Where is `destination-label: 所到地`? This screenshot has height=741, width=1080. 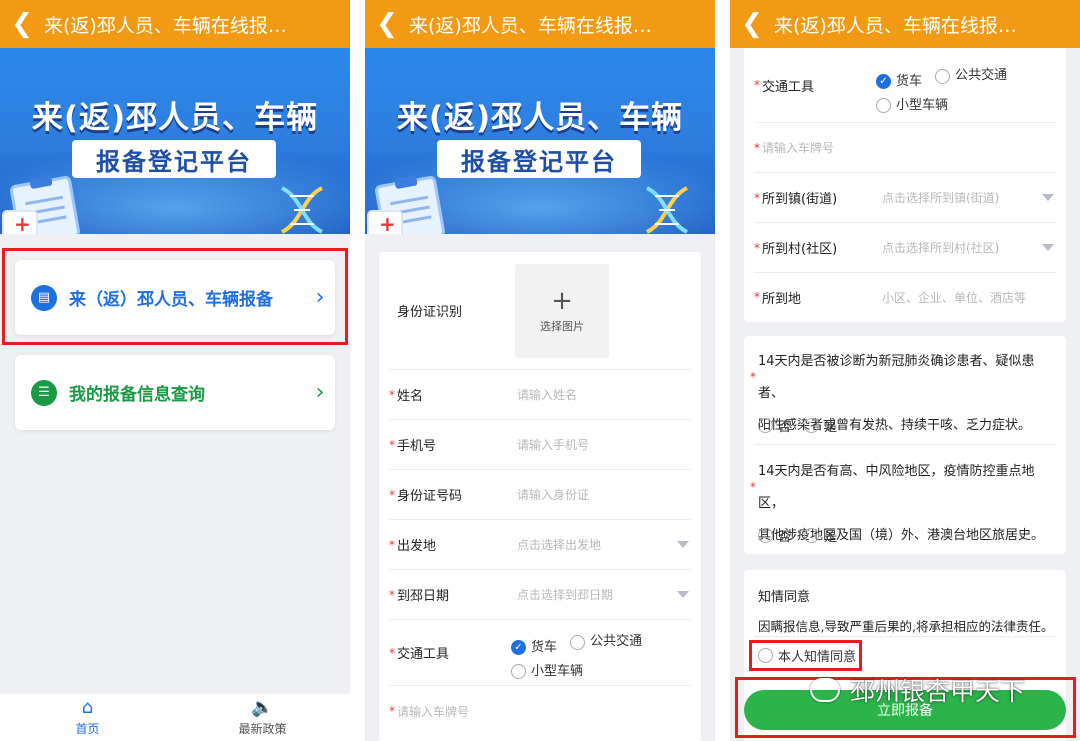
destination-label: 所到地 is located at coordinates (782, 299).